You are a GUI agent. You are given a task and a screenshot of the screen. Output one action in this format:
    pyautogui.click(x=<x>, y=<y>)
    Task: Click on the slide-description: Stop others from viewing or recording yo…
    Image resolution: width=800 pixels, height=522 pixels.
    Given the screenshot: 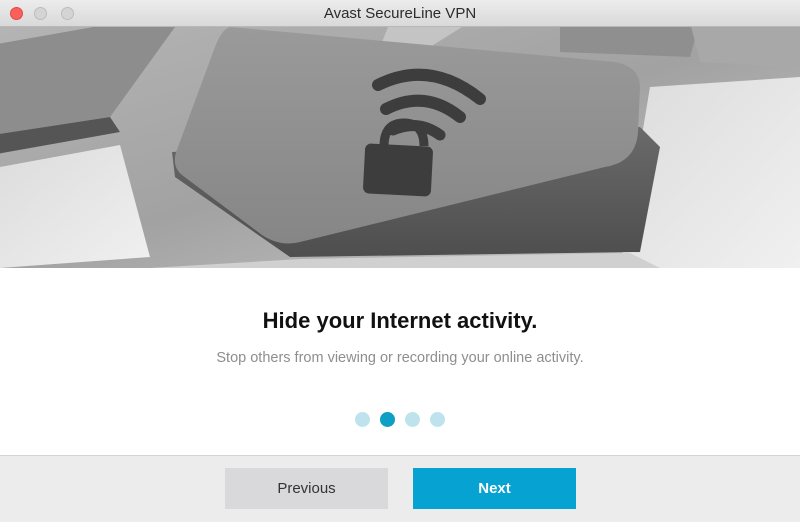 What is the action you would take?
    pyautogui.click(x=400, y=358)
    